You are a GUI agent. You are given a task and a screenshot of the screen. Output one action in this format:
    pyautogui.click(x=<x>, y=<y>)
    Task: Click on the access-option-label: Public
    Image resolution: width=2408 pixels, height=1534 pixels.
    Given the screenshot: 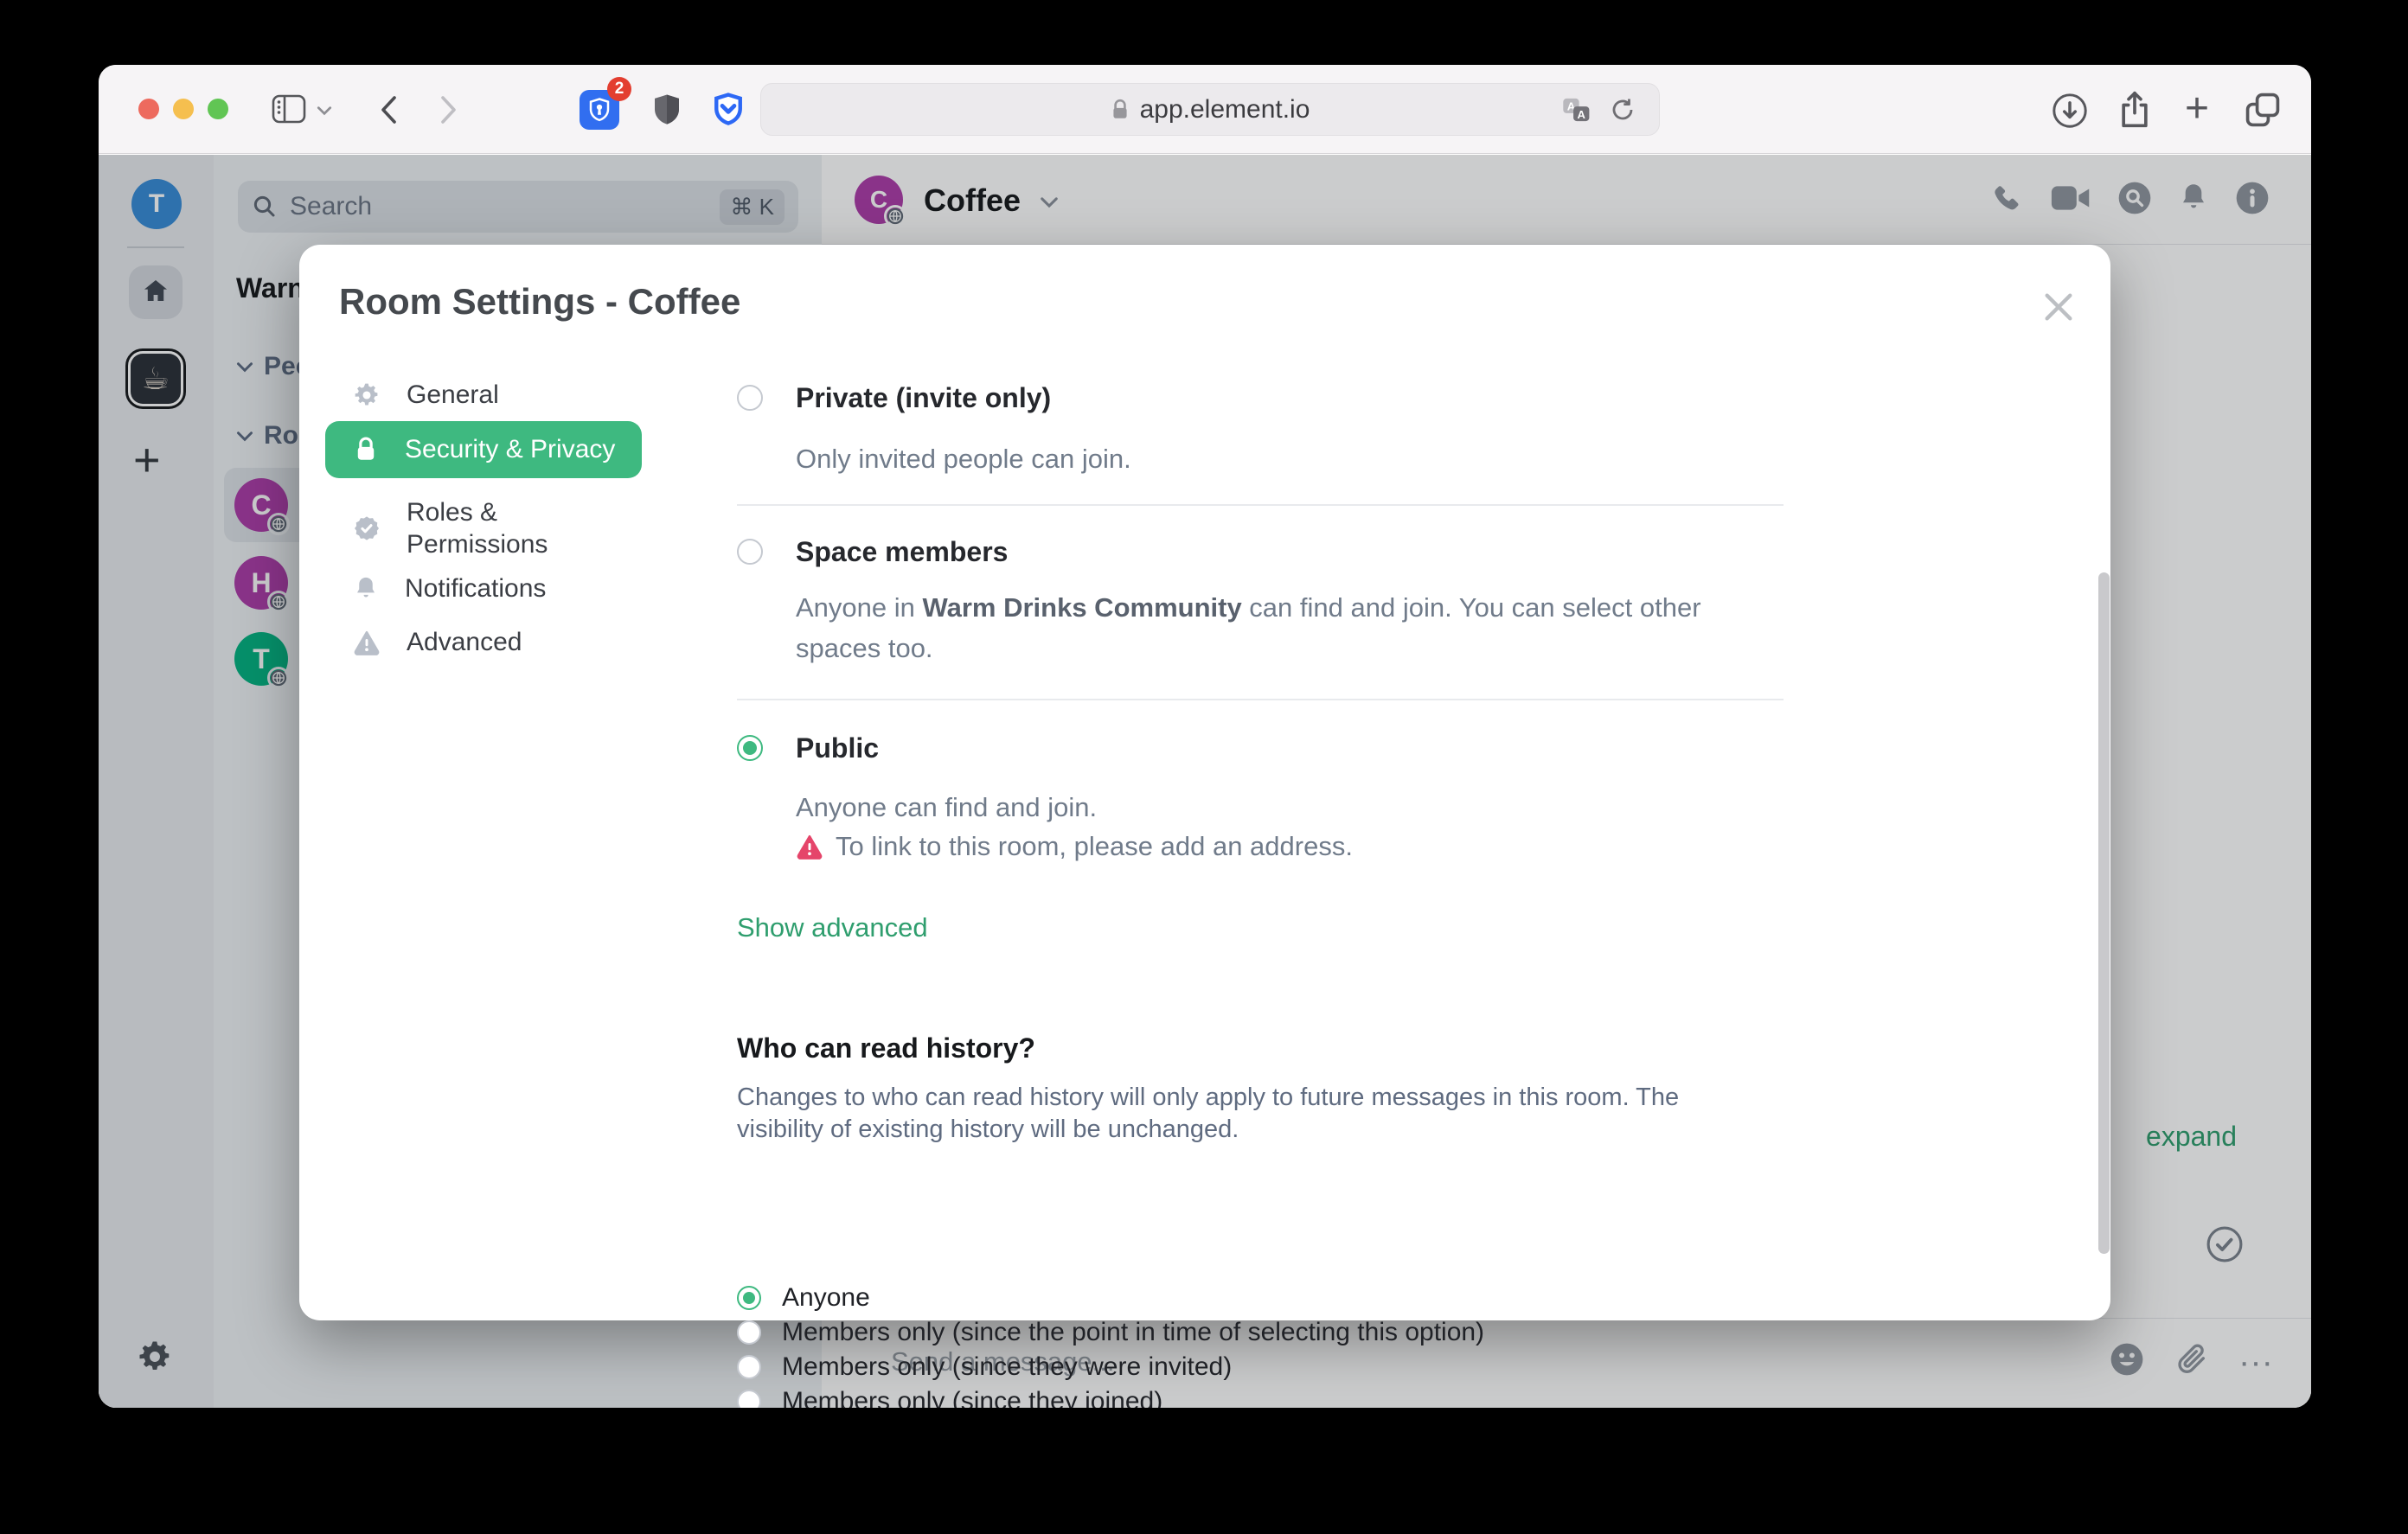 What is the action you would take?
    pyautogui.click(x=837, y=748)
    